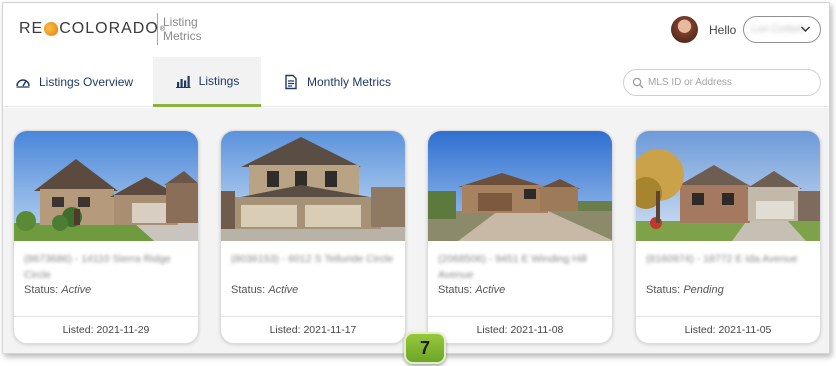  I want to click on step-number-badge: 7, so click(425, 348).